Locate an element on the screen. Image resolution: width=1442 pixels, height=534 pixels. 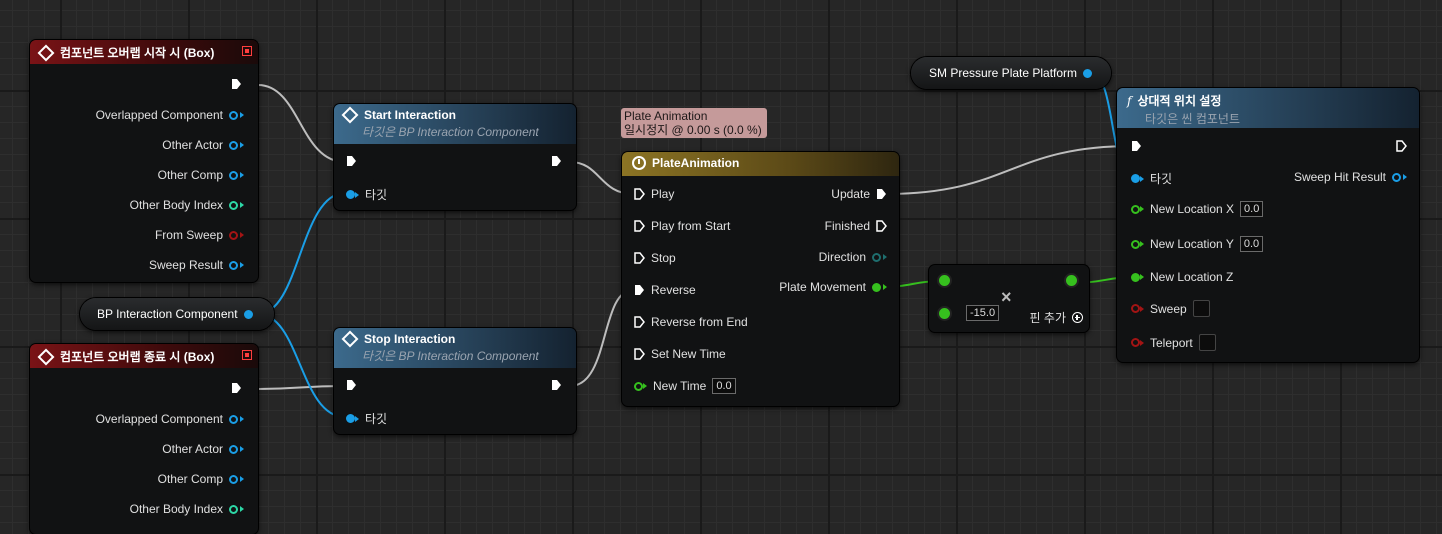
reverse-from-end-pin: Reverse from End is located at coordinates (691, 322).